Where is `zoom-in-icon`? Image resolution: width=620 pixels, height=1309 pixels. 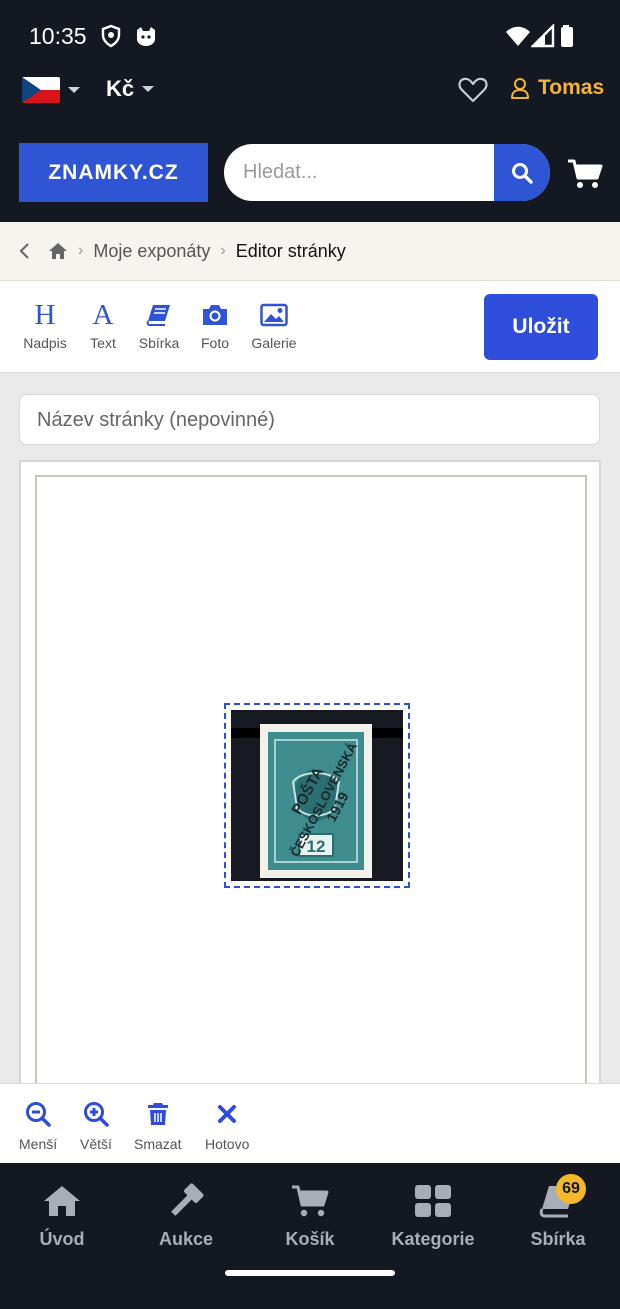
zoom-in-icon is located at coordinates (96, 1114).